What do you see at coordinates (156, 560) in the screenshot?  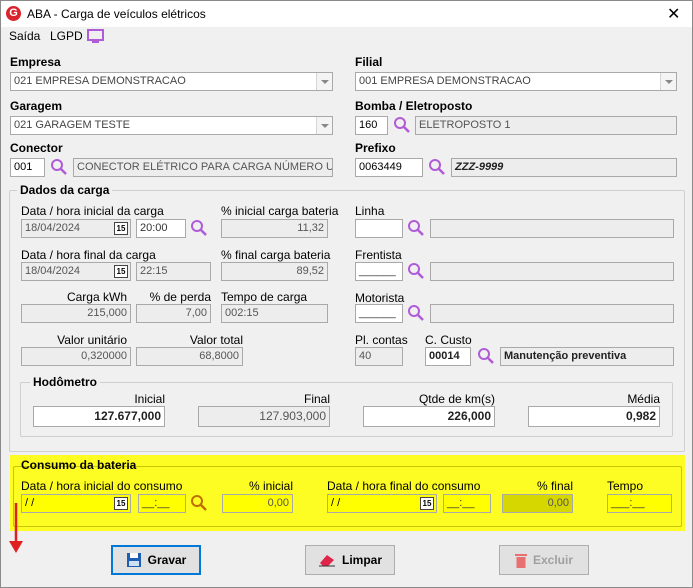 I see `gravar-button: Gravar` at bounding box center [156, 560].